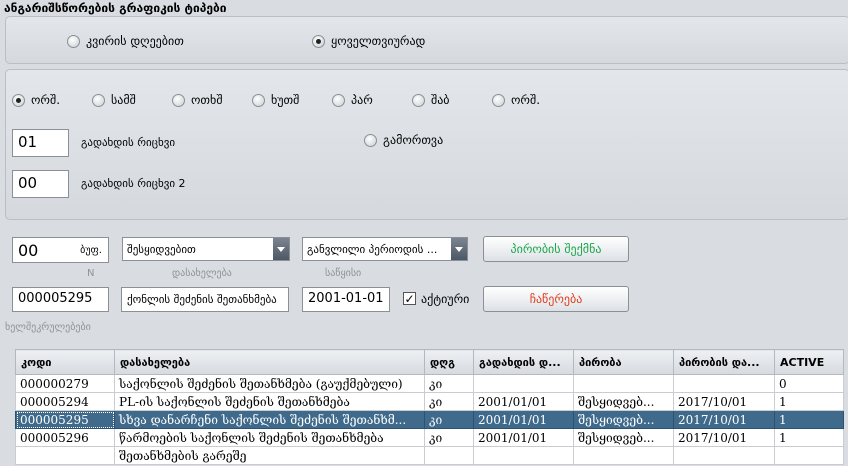  I want to click on weekday-radio: სამშ, so click(114, 100).